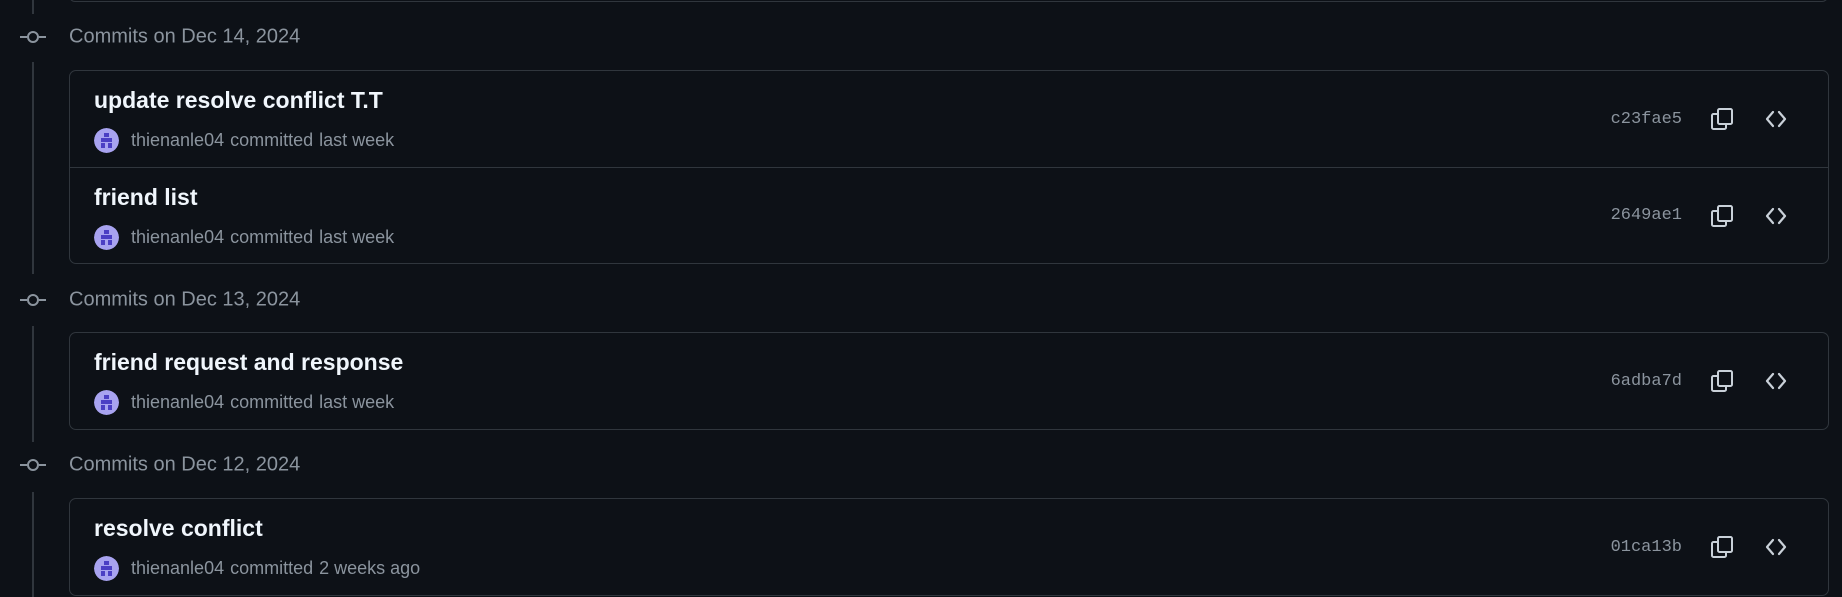  What do you see at coordinates (1702, 119) in the screenshot?
I see `commit-actions: c23fae5` at bounding box center [1702, 119].